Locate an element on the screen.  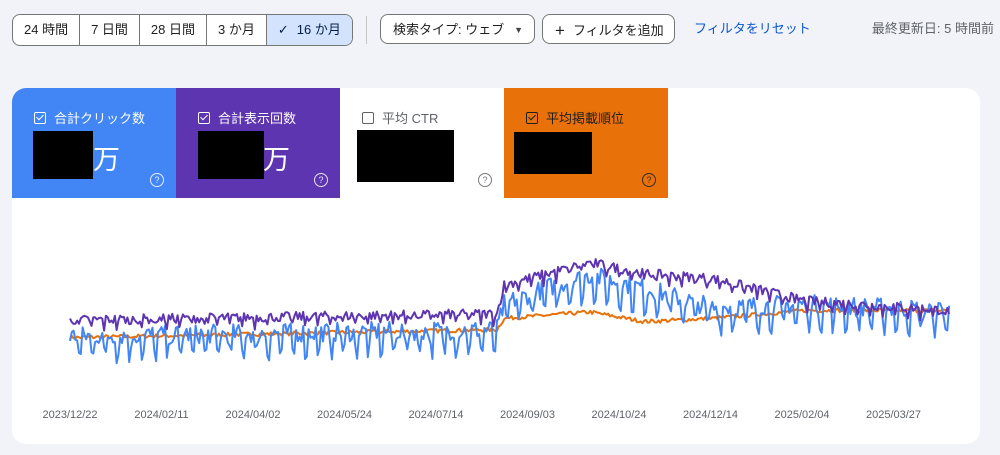
range-3m-button: 3 か月 is located at coordinates (237, 30).